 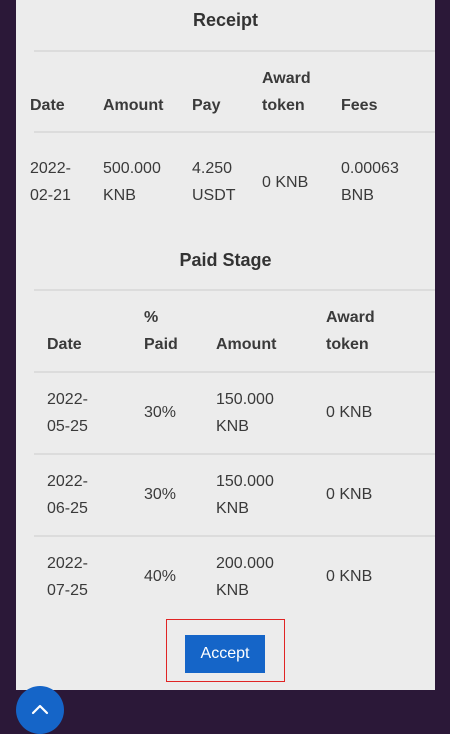 I want to click on receipt-cell-date: 2022- 02-21, so click(x=50, y=182).